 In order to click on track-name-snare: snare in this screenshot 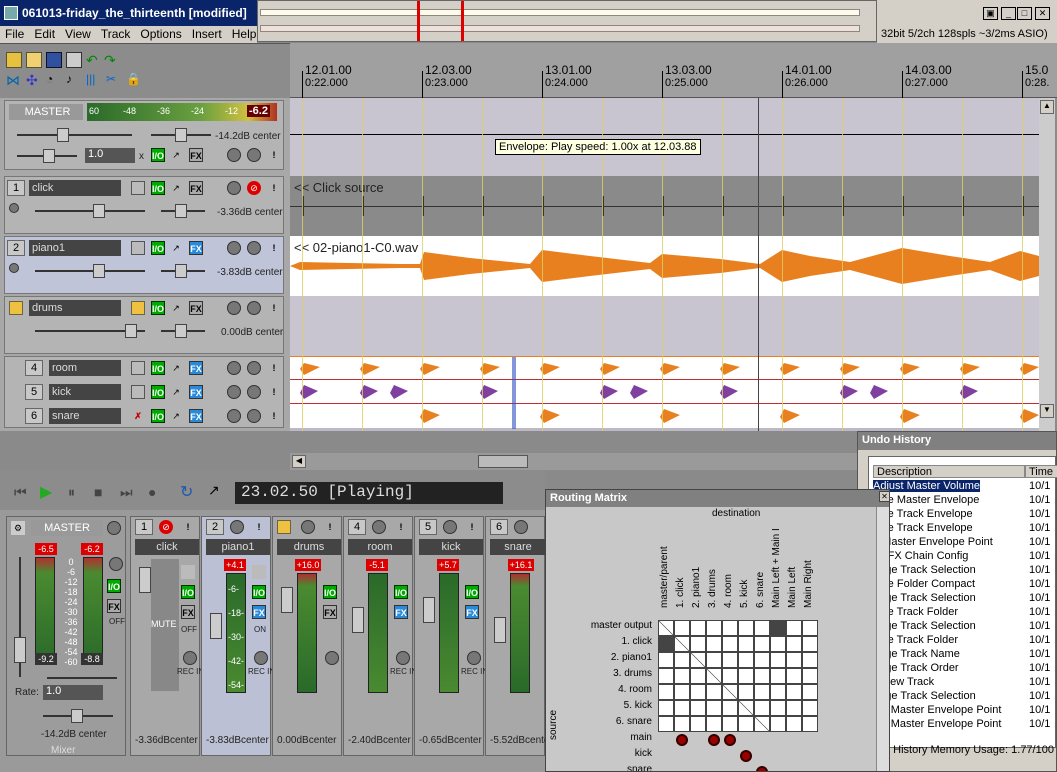, I will do `click(85, 416)`.